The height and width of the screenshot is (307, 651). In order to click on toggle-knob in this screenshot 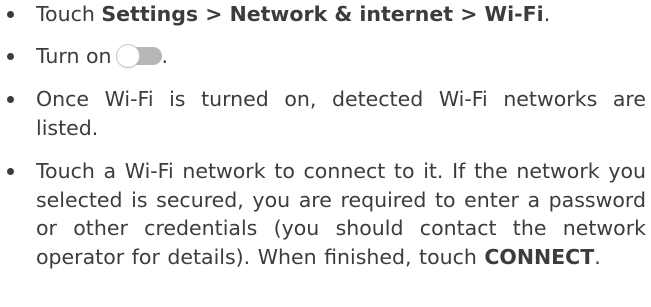, I will do `click(127, 56)`.